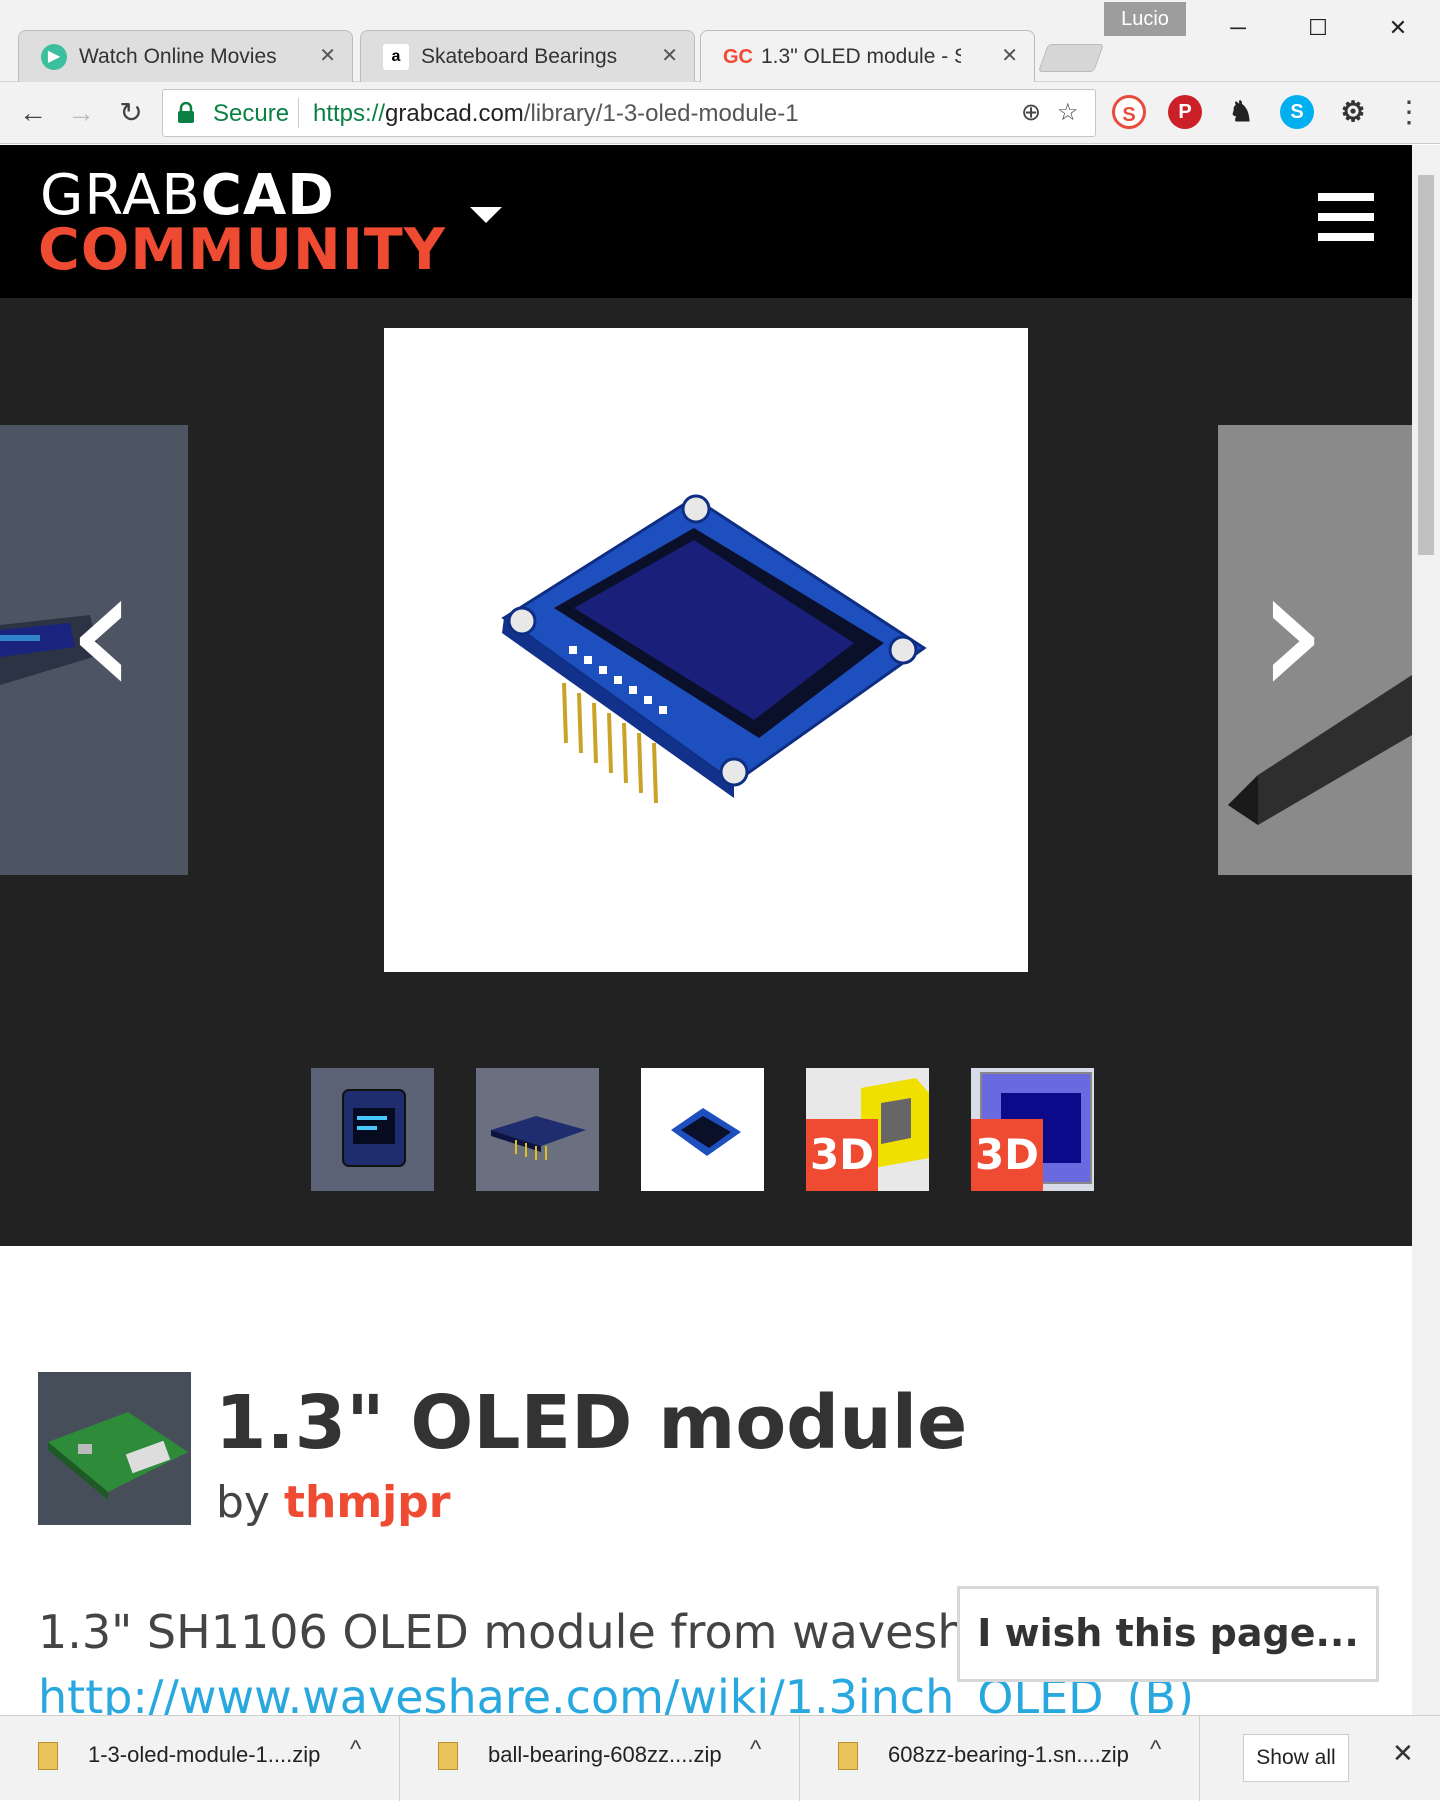 The image size is (1440, 1801). Describe the element at coordinates (1398, 28) in the screenshot. I see `close-window-icon: ✕` at that location.